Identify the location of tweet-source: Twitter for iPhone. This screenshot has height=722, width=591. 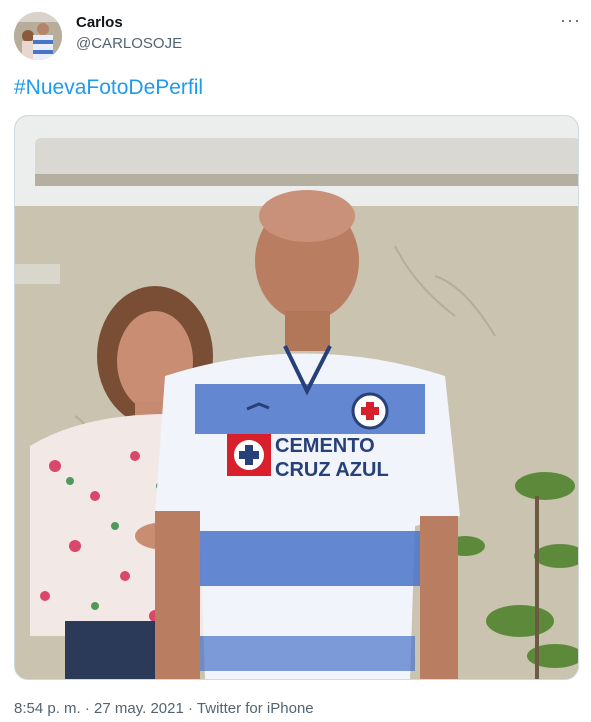
(255, 708).